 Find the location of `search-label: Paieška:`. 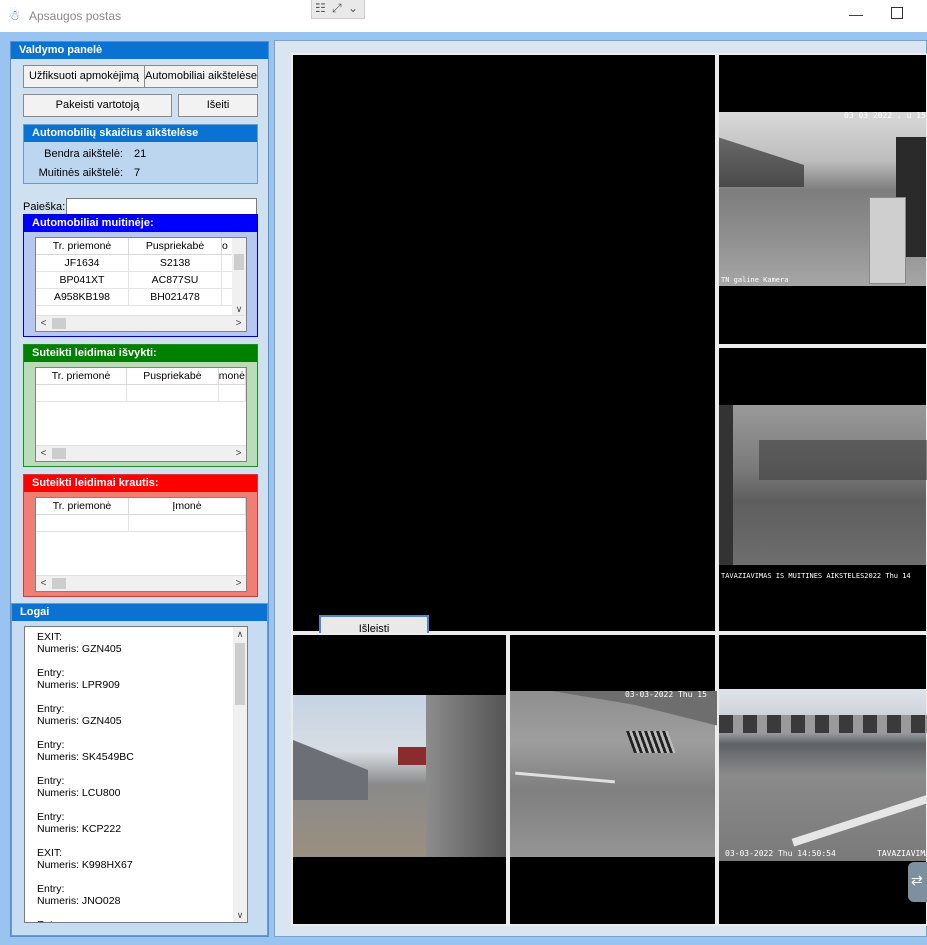

search-label: Paieška: is located at coordinates (44, 207).